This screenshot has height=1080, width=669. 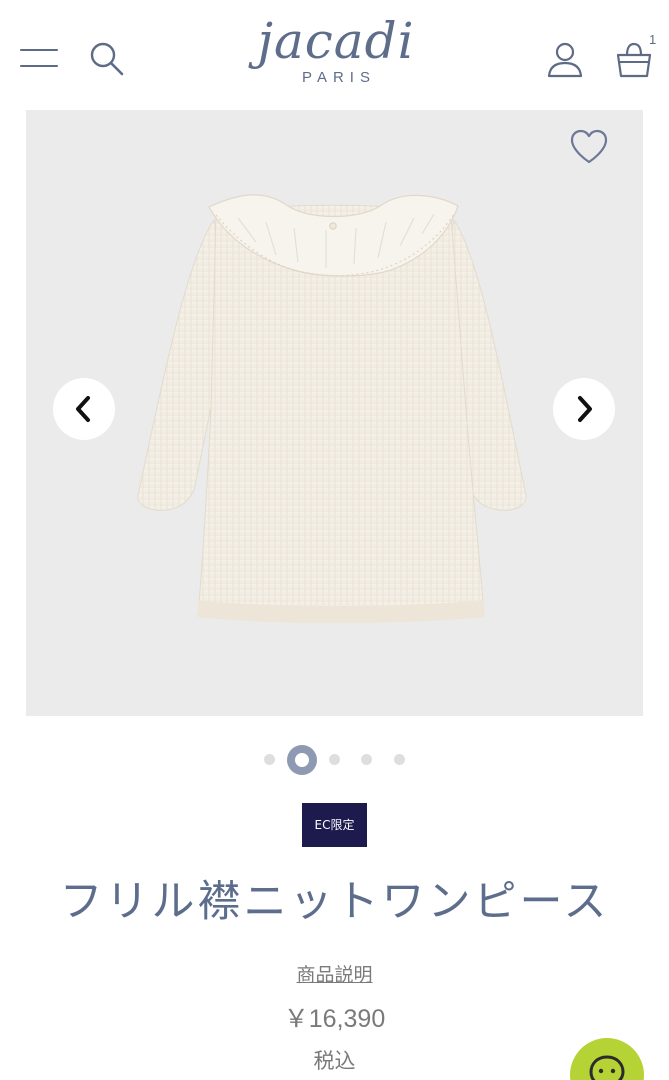 I want to click on product-description-link: 商品説明, so click(x=334, y=975).